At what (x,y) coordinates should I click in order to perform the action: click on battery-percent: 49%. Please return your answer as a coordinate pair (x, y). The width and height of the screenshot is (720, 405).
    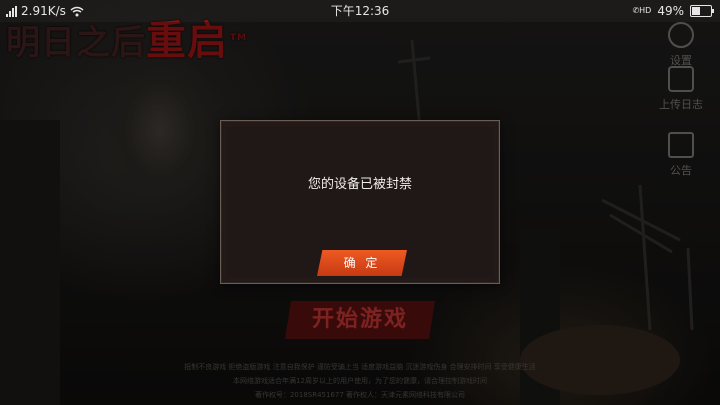
    Looking at the image, I should click on (670, 11).